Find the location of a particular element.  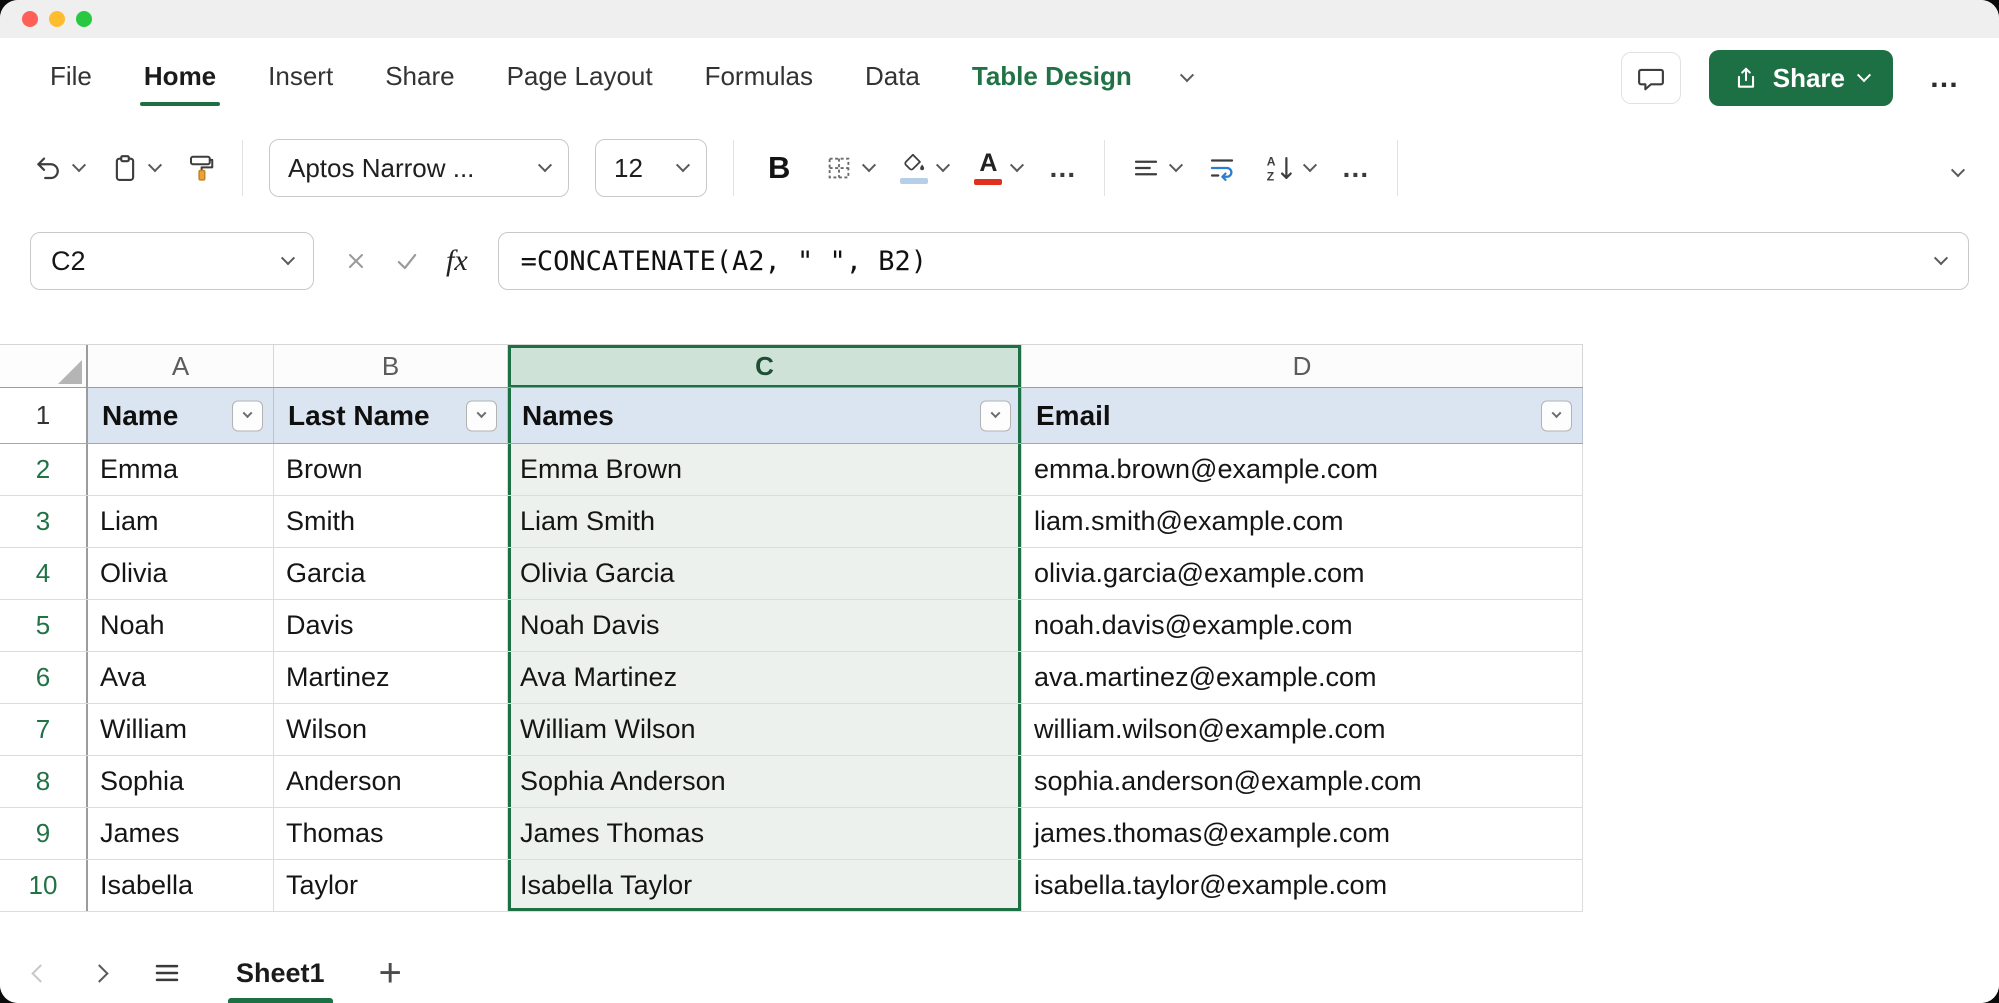

row-header: 1 is located at coordinates (44, 415).